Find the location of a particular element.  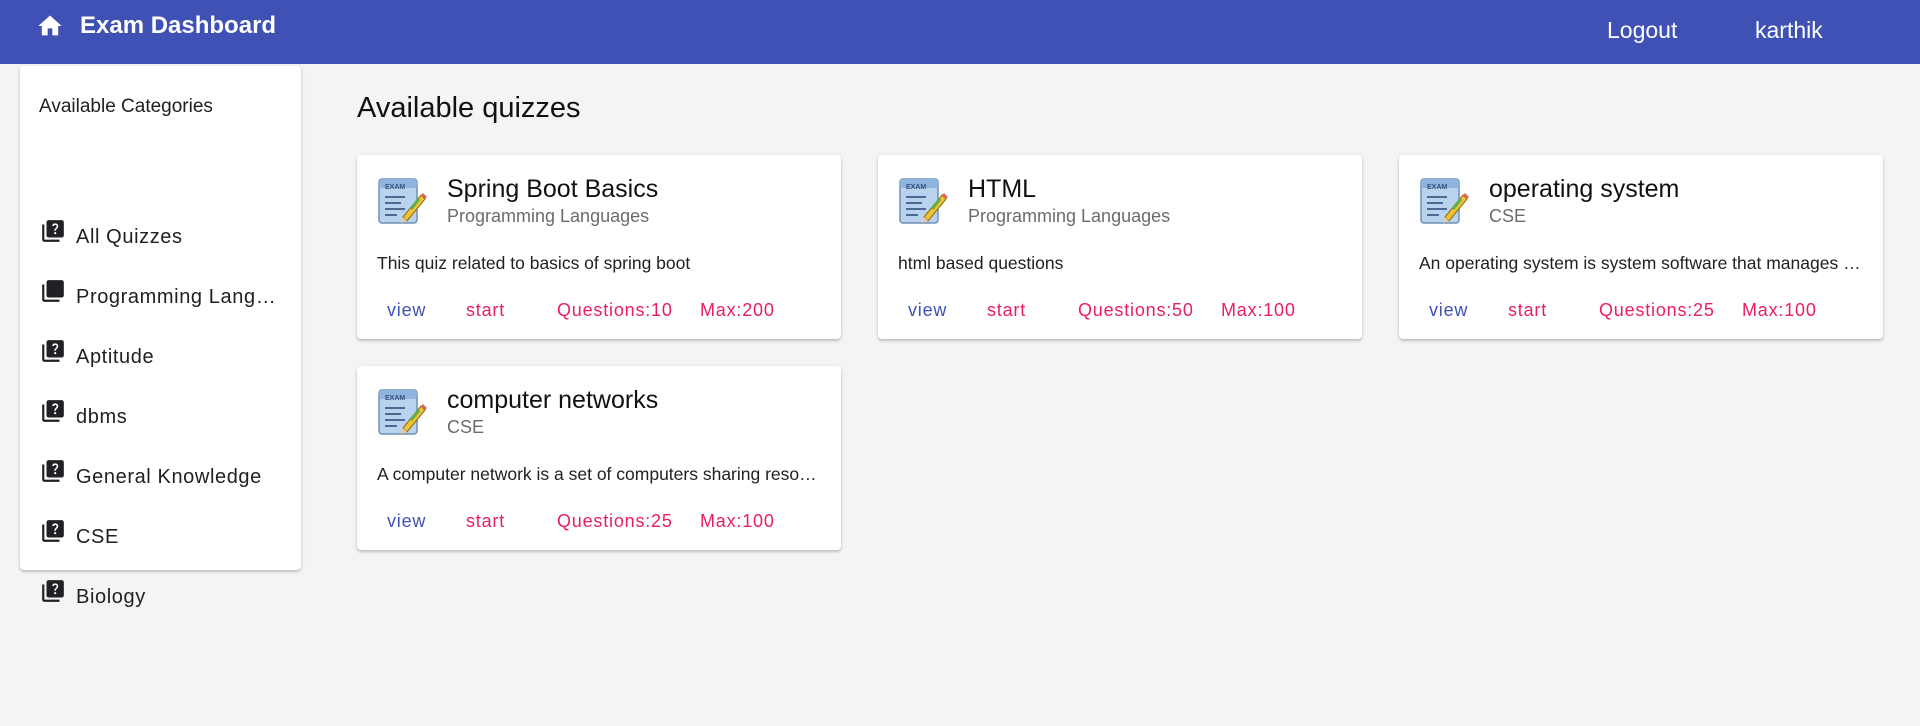

top-toolbar: Exam Dashboard Logout karthik is located at coordinates (960, 32).